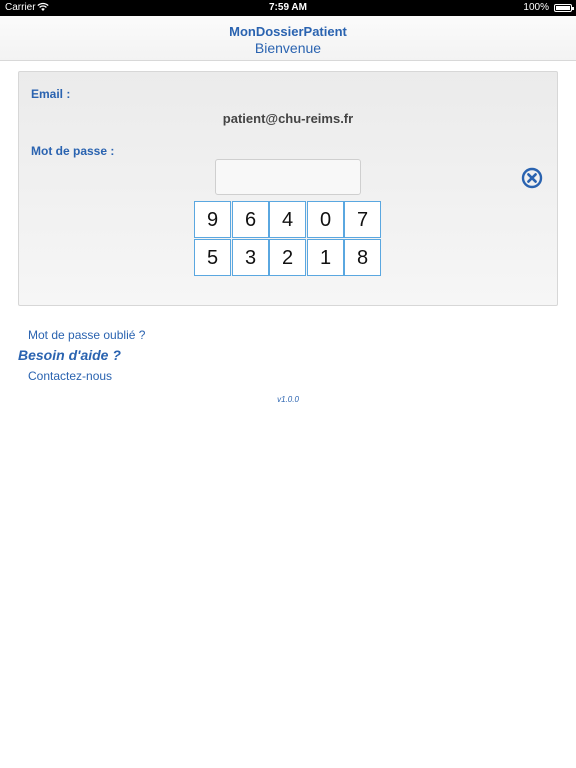 The height and width of the screenshot is (768, 576). Describe the element at coordinates (69, 355) in the screenshot. I see `help-heading: Besoin d'aide ?` at that location.